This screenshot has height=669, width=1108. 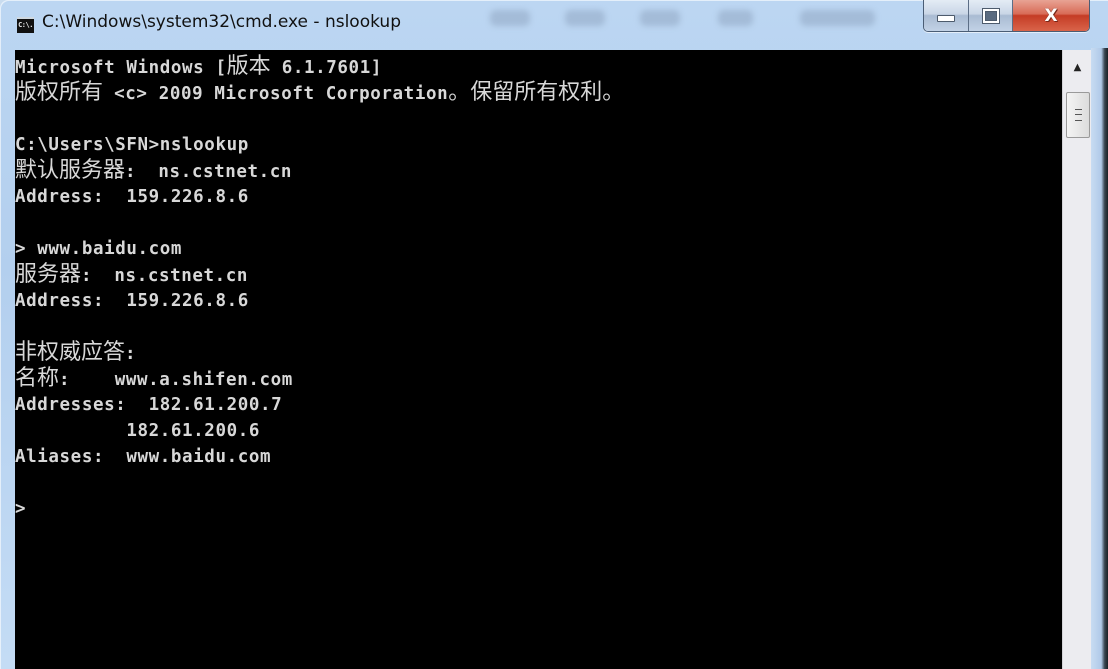 What do you see at coordinates (248, 66) in the screenshot?
I see `console-text: 版本` at bounding box center [248, 66].